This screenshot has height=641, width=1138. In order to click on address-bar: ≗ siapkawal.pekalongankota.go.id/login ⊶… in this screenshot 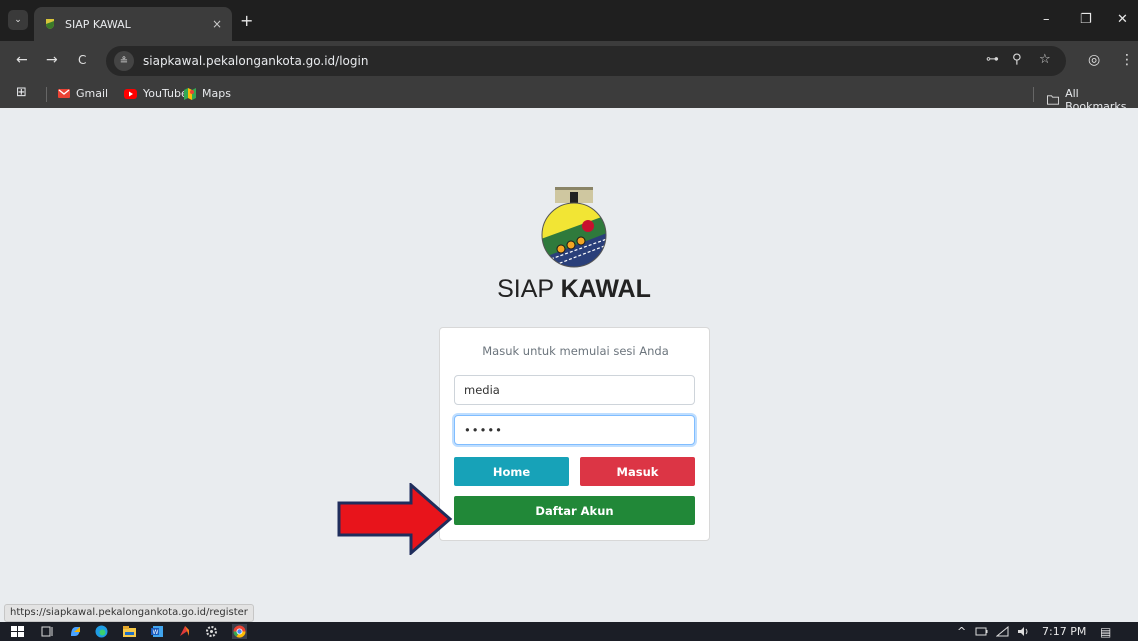, I will do `click(586, 61)`.